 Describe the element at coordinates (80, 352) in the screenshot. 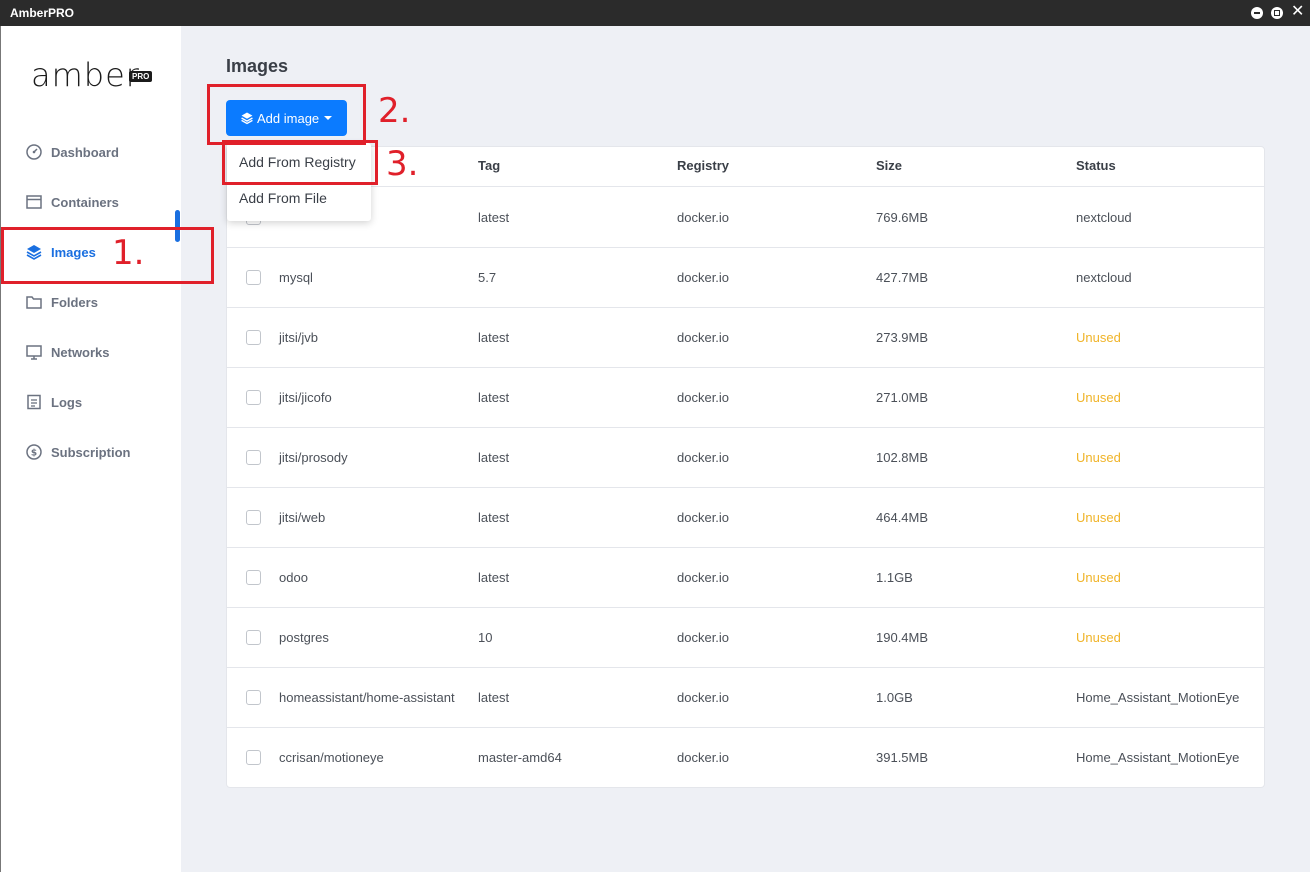

I see `sidebar-item-label: Networks` at that location.